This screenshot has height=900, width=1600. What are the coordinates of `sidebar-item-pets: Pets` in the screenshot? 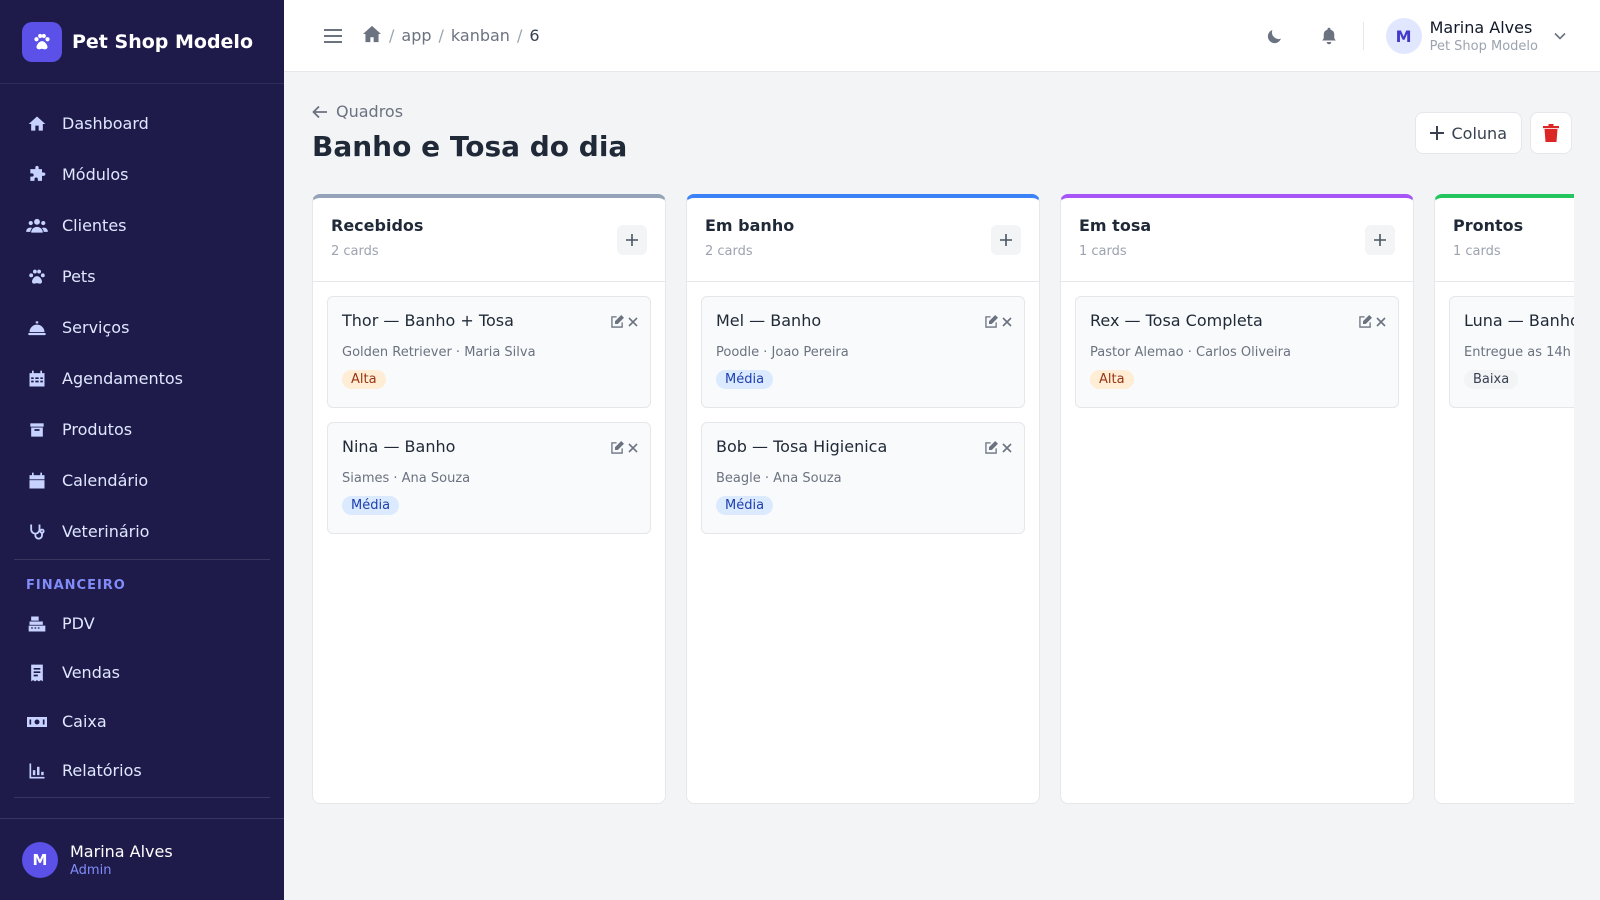 It's located at (142, 276).